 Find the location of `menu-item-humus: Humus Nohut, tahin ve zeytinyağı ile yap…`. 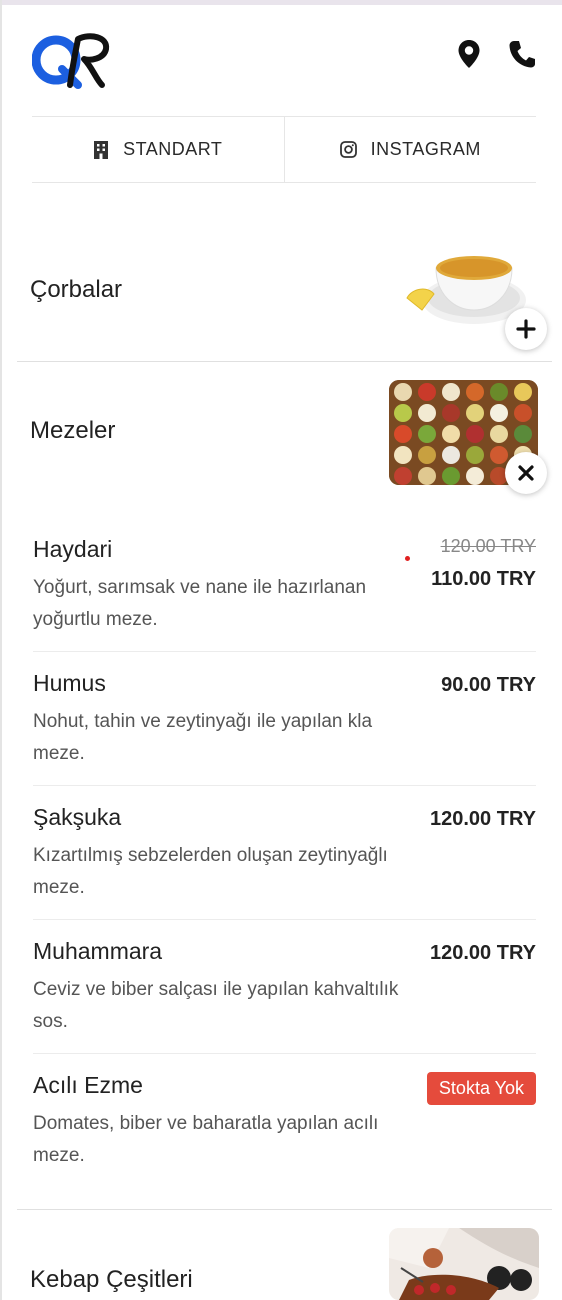

menu-item-humus: Humus Nohut, tahin ve zeytinyağı ile yap… is located at coordinates (284, 720).